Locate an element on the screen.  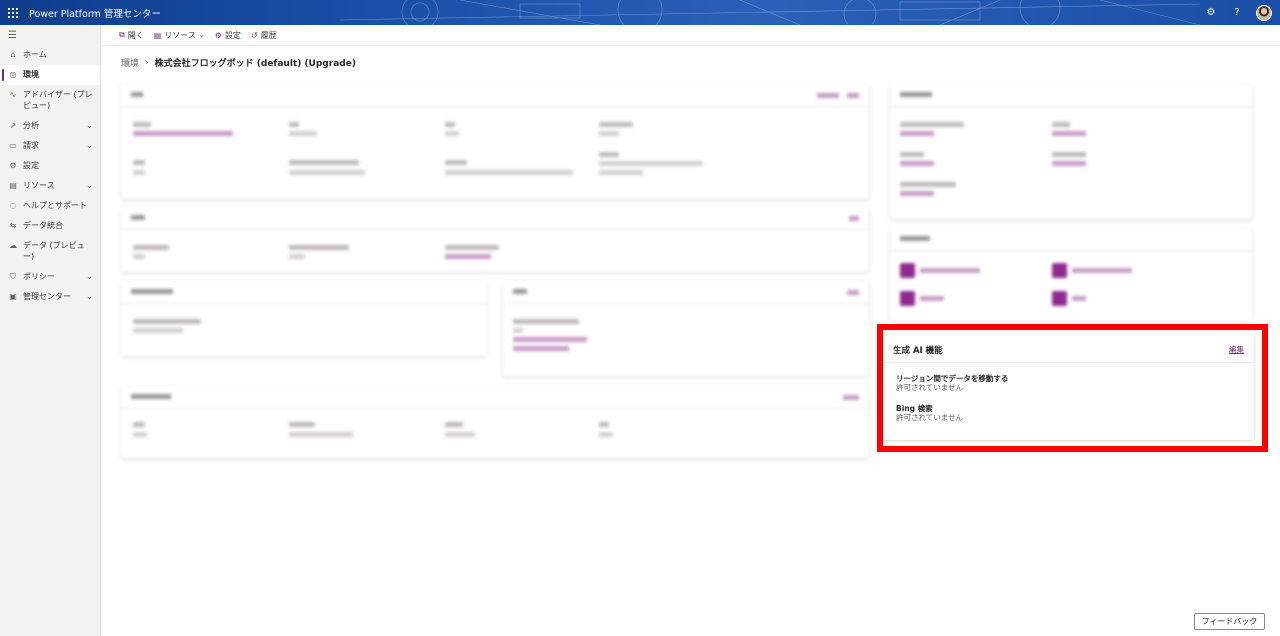
data-integration-icon: ⇆ is located at coordinates (13, 225).